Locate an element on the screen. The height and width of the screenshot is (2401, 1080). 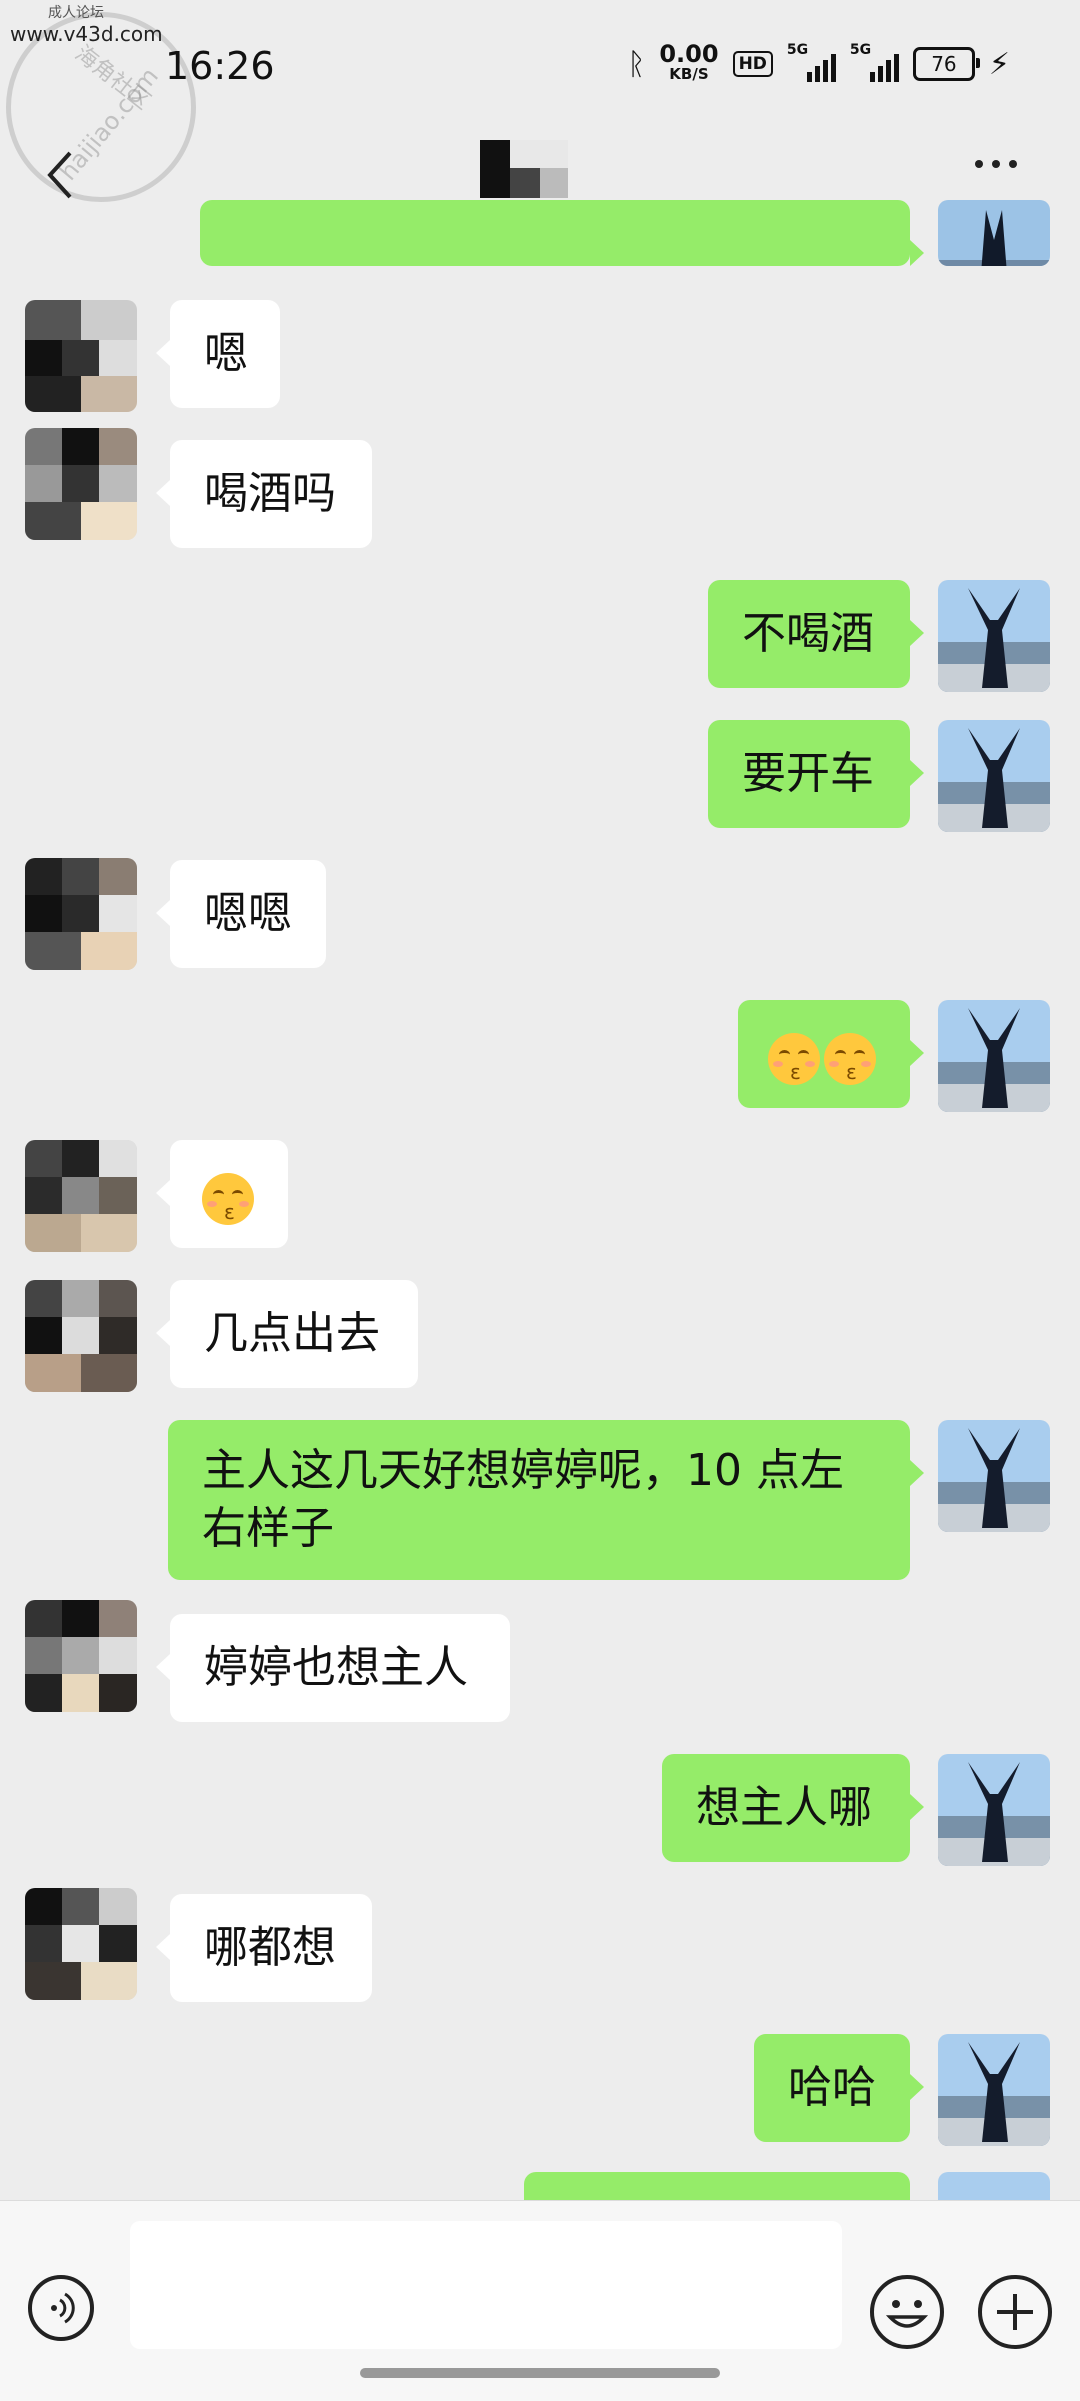
message-bubble: 嗯 is located at coordinates (218, 354).